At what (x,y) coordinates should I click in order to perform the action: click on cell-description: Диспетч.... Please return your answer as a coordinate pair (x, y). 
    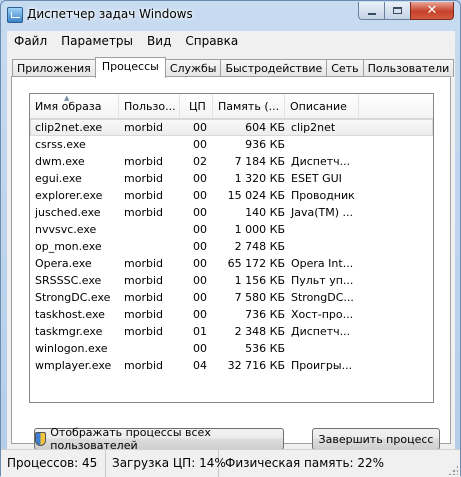
    Looking at the image, I should click on (321, 331).